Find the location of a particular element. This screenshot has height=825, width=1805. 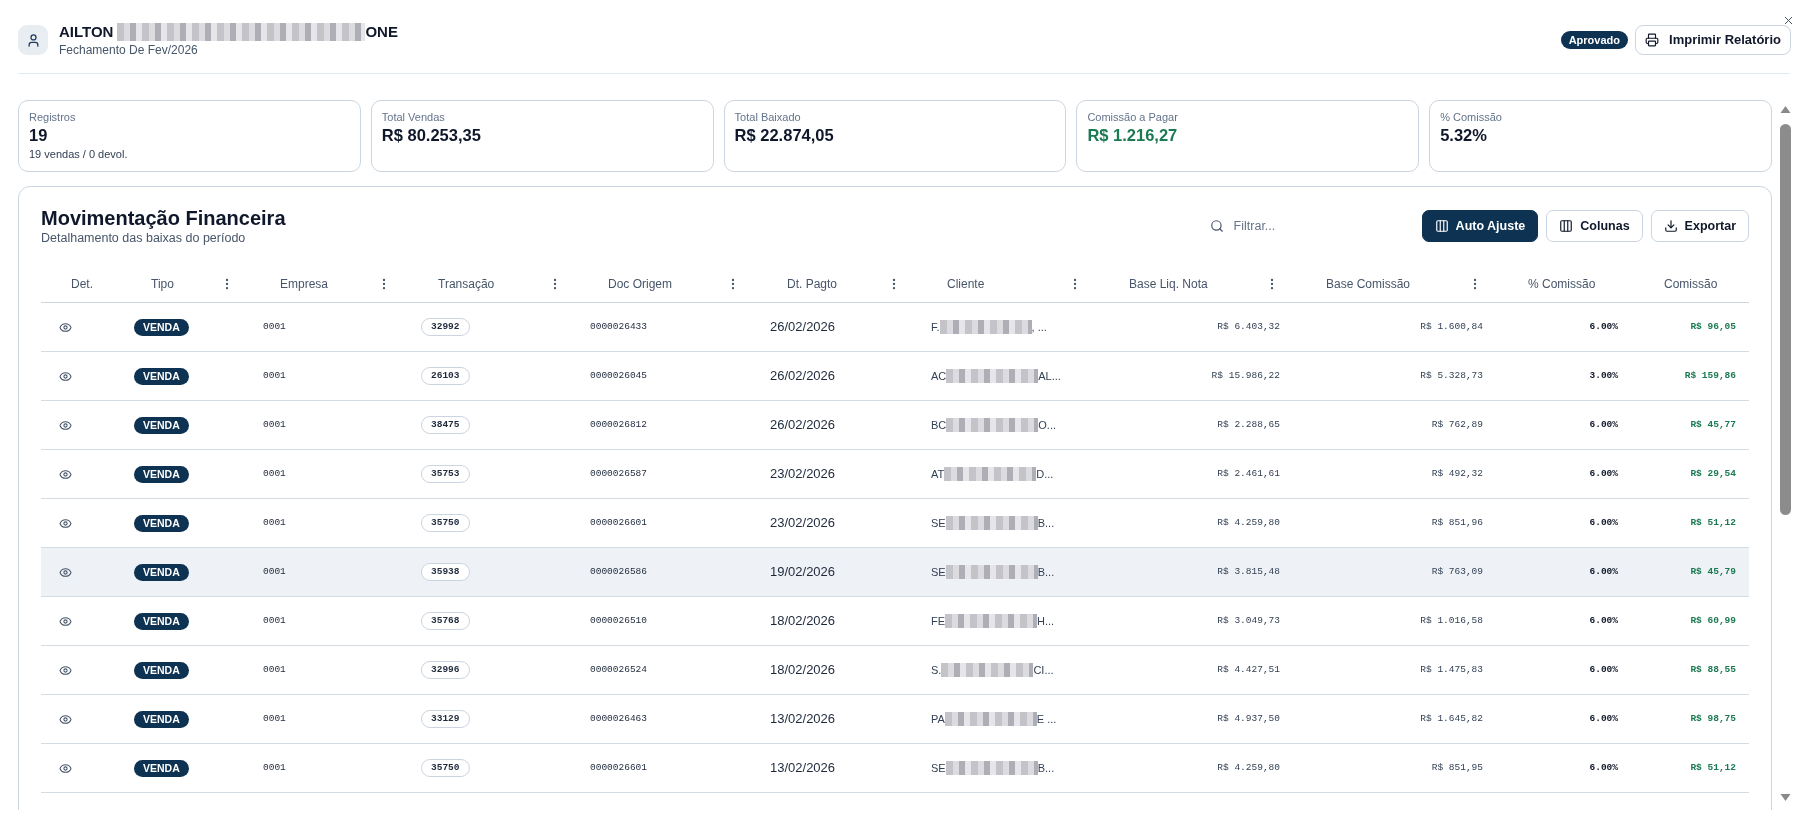

stat-value: 5.32% is located at coordinates (1463, 135).